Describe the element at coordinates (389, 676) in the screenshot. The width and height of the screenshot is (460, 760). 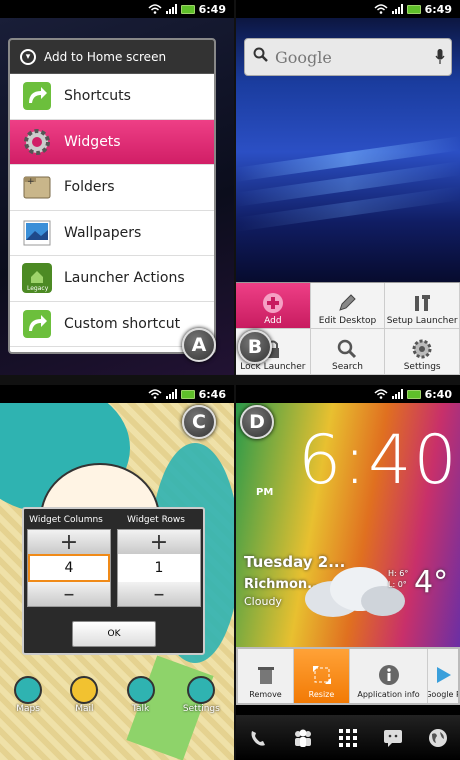
I see `application-info-button: Application info` at that location.